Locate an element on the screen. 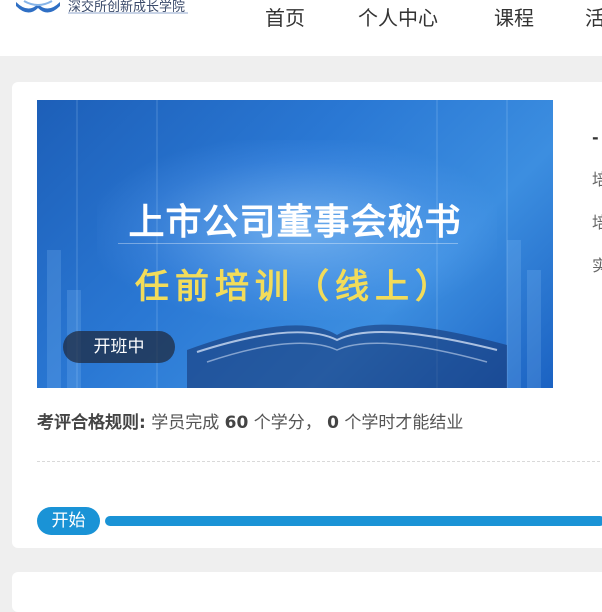  progress-bar is located at coordinates (353, 521).